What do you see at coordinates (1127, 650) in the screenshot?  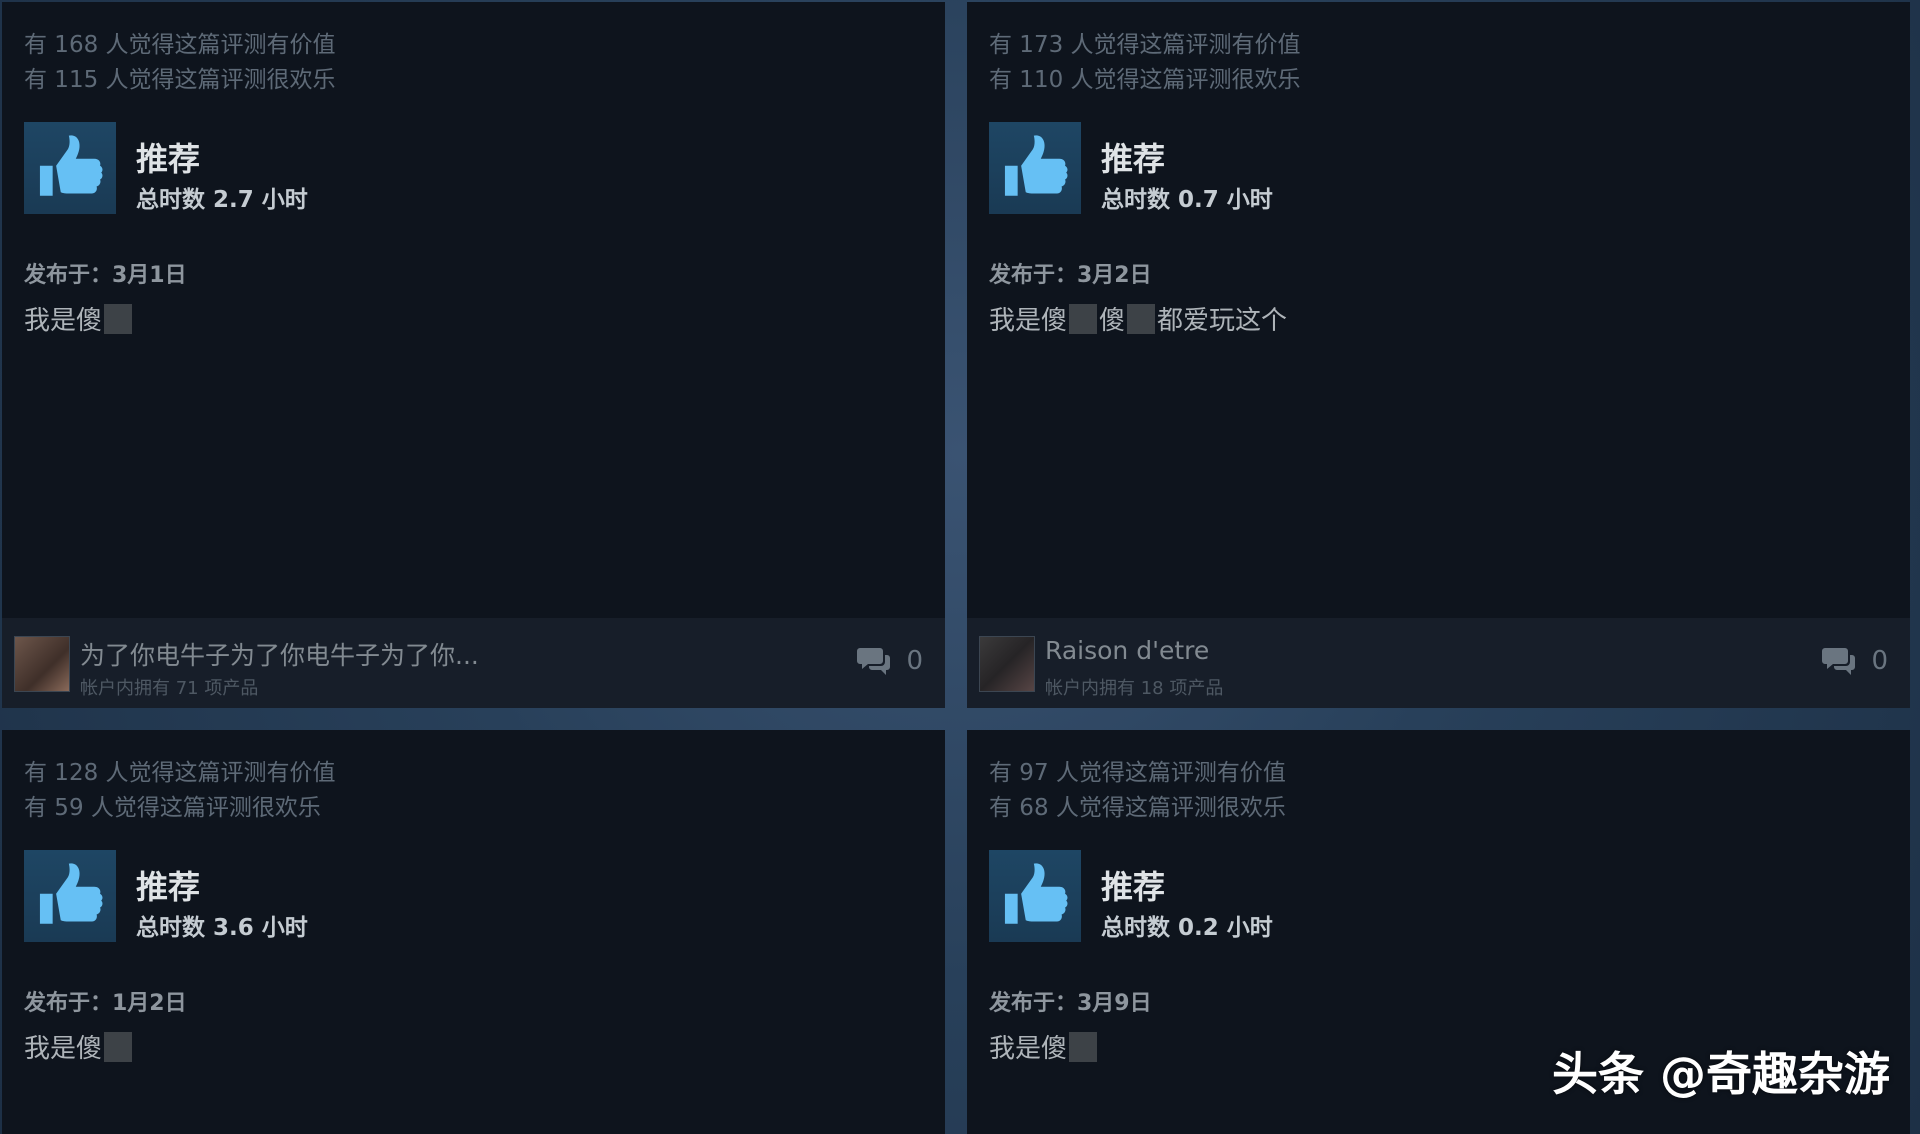 I see `author-name: Raison d'etre` at bounding box center [1127, 650].